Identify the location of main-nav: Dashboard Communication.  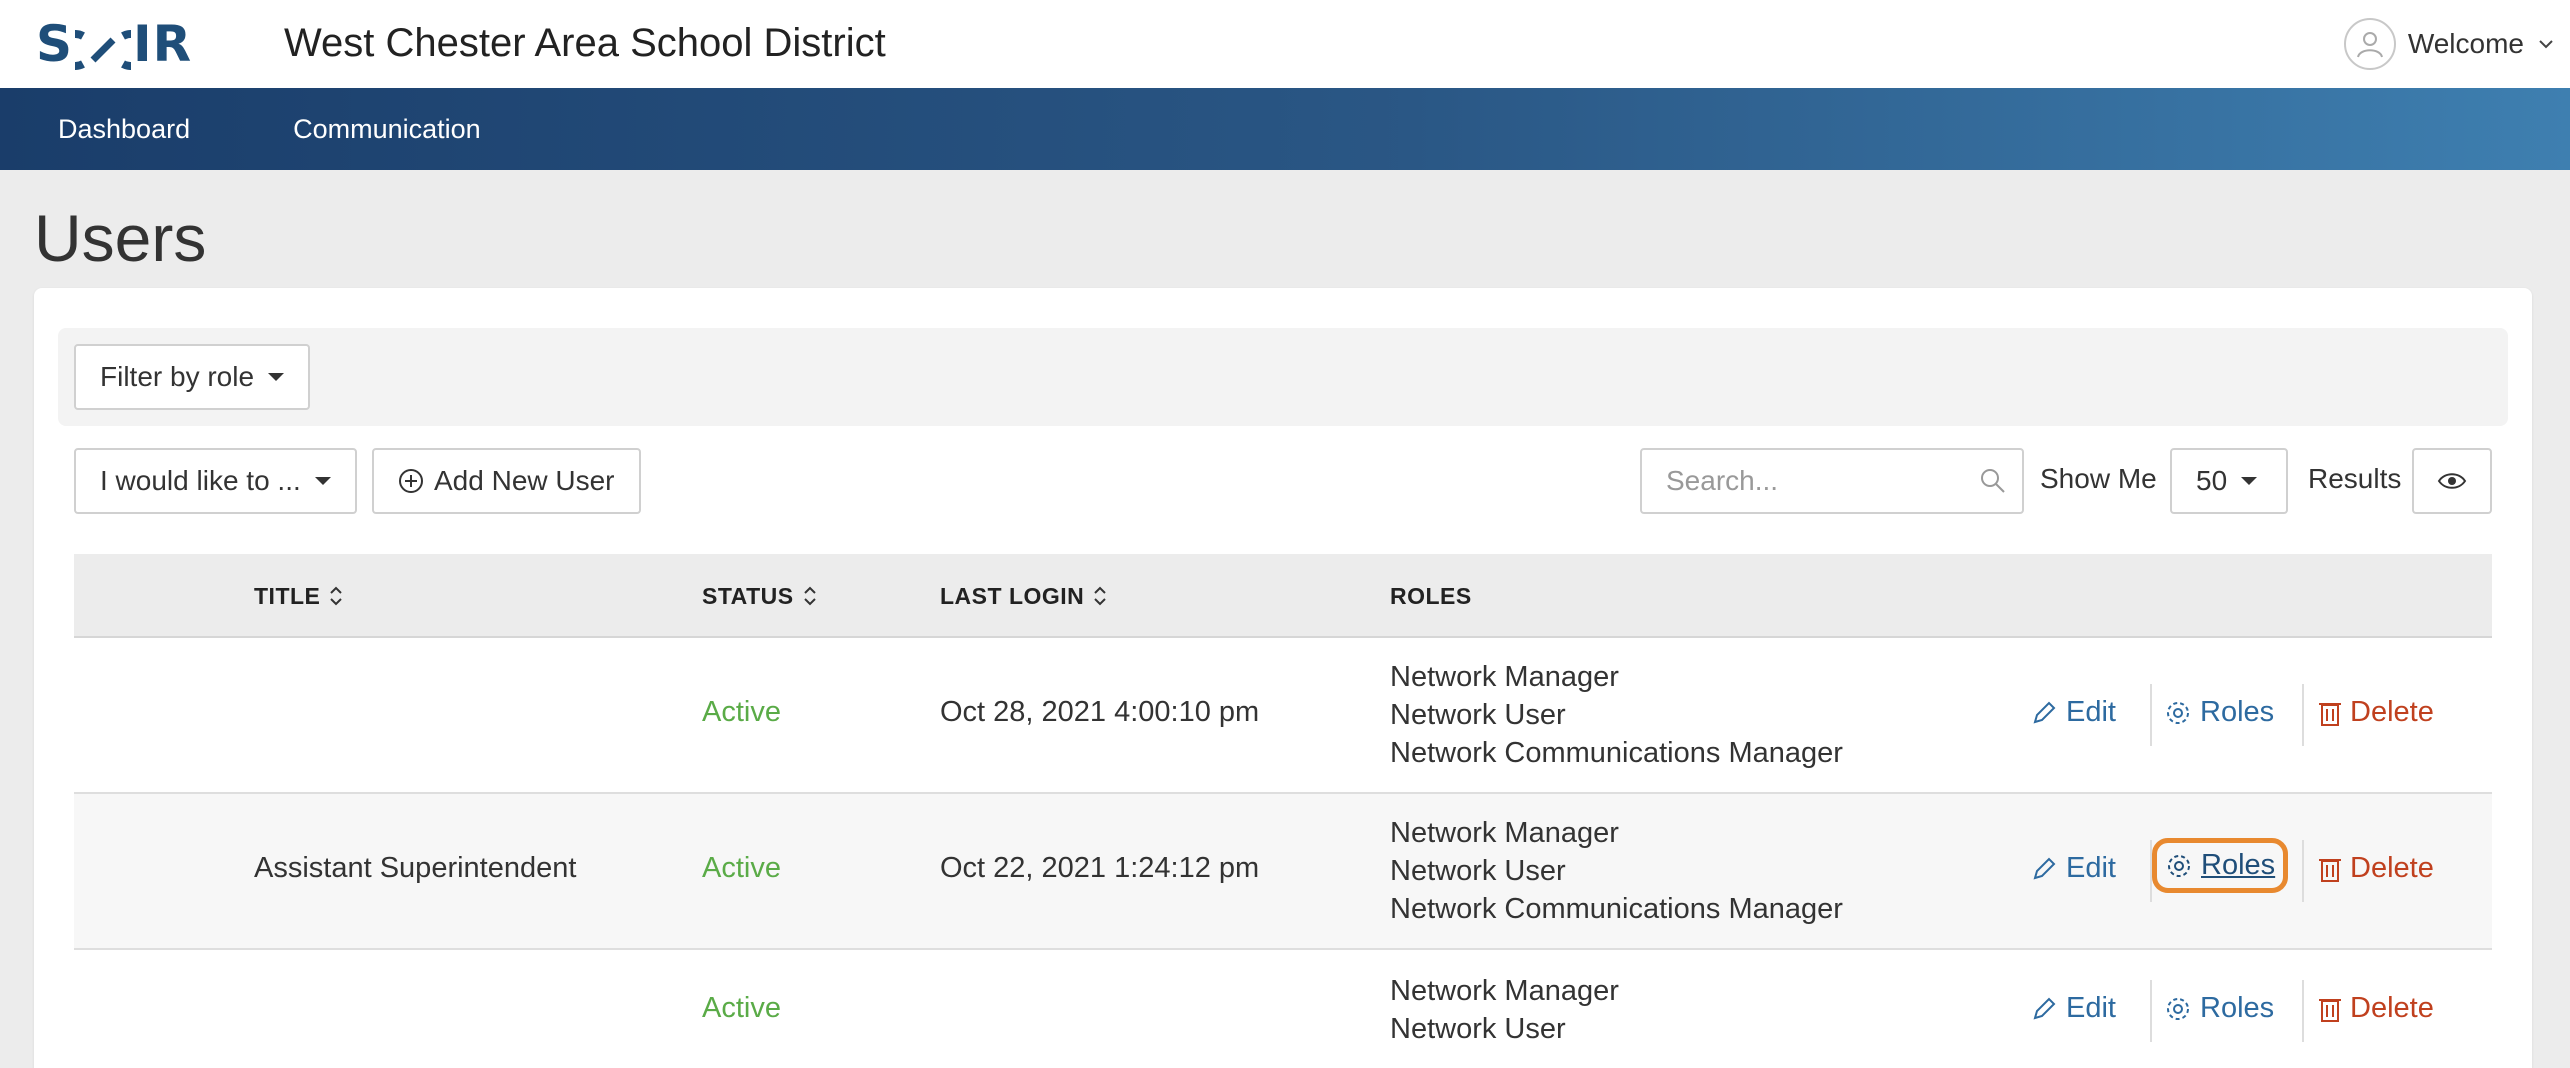
(1285, 129).